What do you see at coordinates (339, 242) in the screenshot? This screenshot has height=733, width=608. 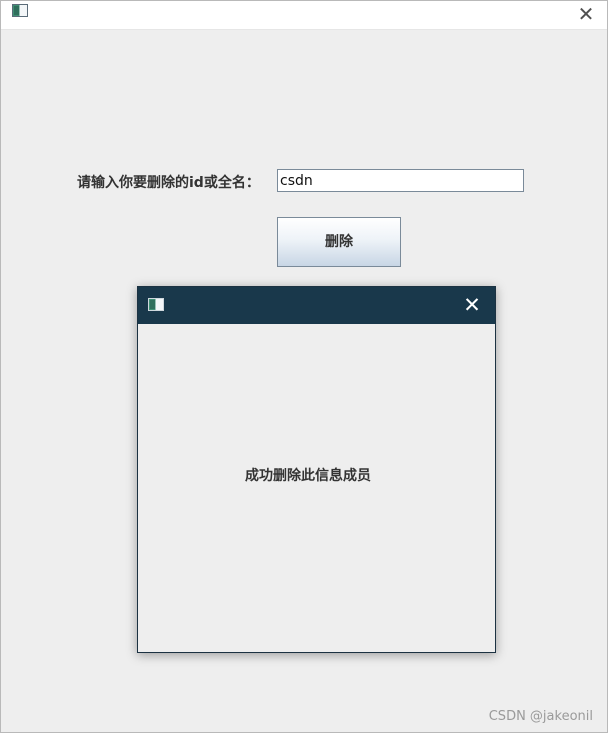 I see `delete-button: 删除` at bounding box center [339, 242].